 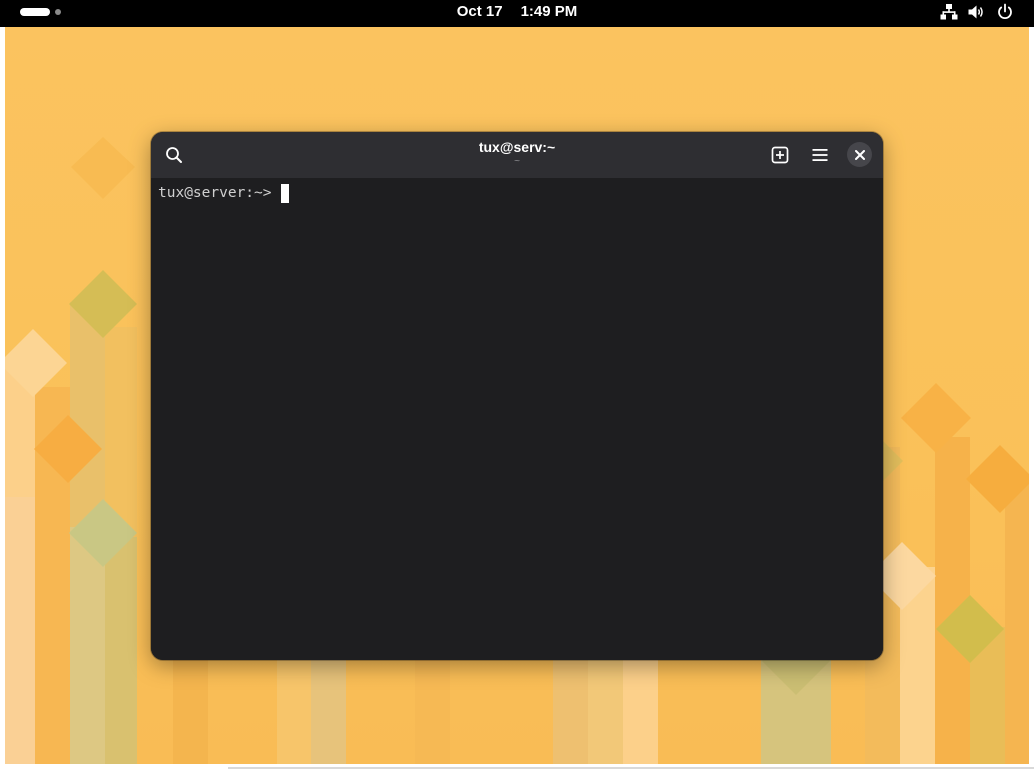 What do you see at coordinates (215, 193) in the screenshot?
I see `shell-prompt: tux@server:~>` at bounding box center [215, 193].